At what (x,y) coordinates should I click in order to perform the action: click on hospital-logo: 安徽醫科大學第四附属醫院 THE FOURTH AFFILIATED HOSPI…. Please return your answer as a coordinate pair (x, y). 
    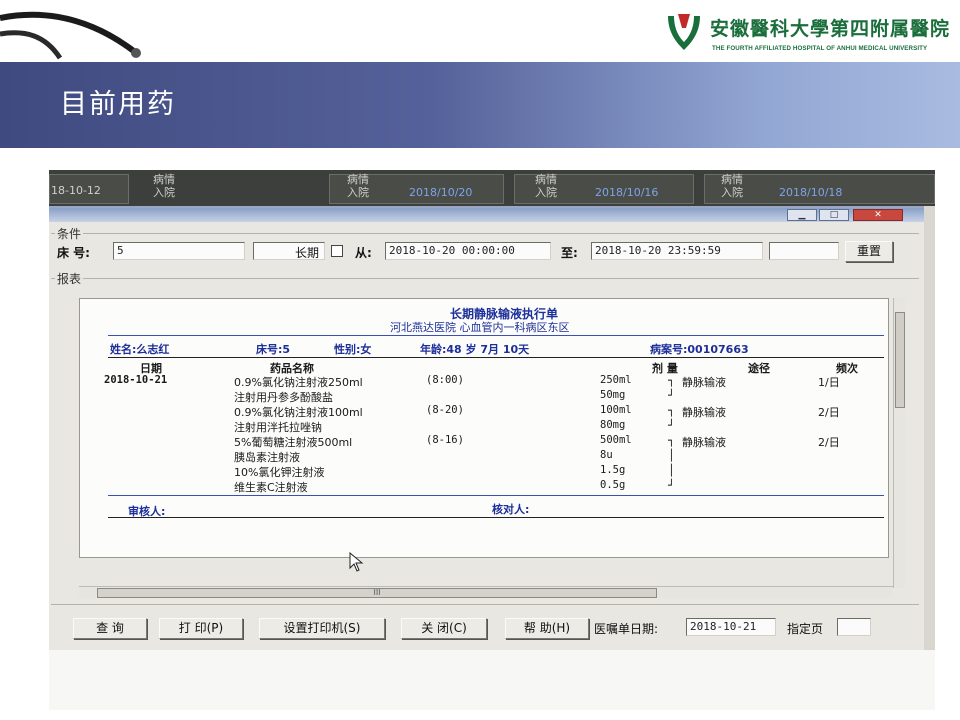
    Looking at the image, I should click on (809, 33).